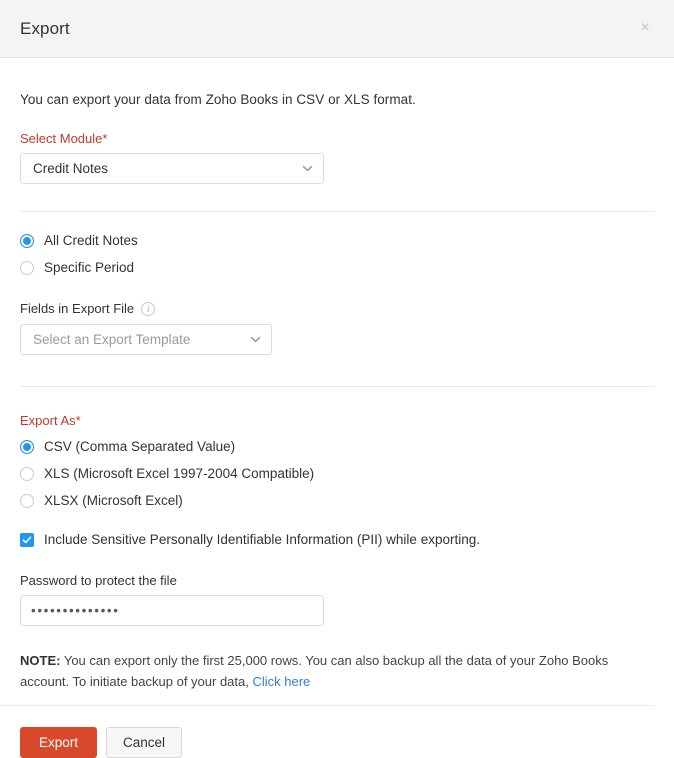 The image size is (674, 758). What do you see at coordinates (112, 339) in the screenshot?
I see `export-template-value: Select an Export Template` at bounding box center [112, 339].